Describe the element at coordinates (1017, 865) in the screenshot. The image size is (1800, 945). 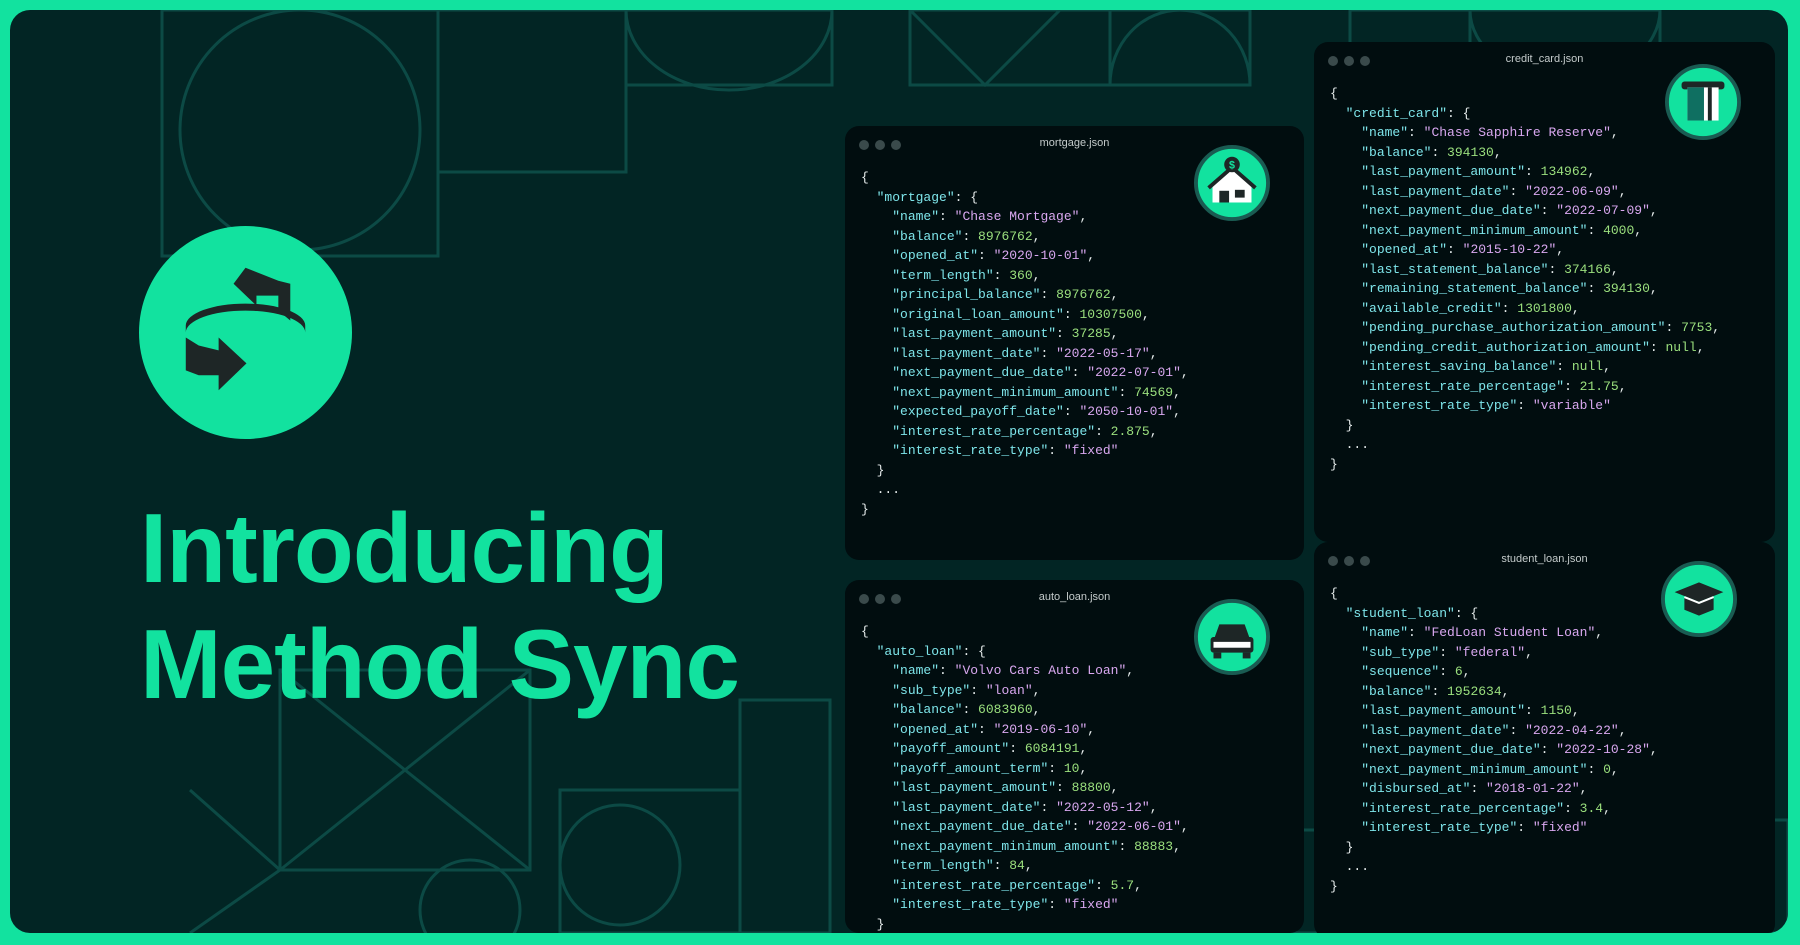
I see `json-value: 84` at that location.